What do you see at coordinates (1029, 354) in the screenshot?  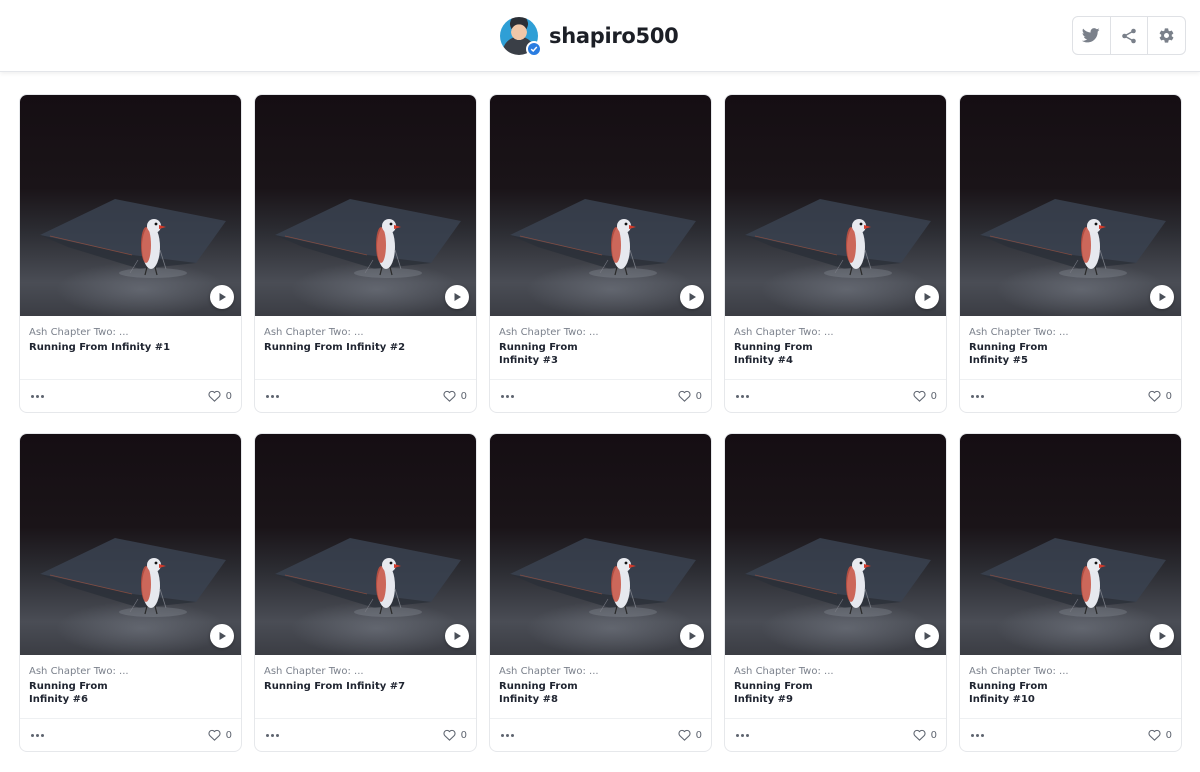 I see `nft-title: Running From Infinity #5` at bounding box center [1029, 354].